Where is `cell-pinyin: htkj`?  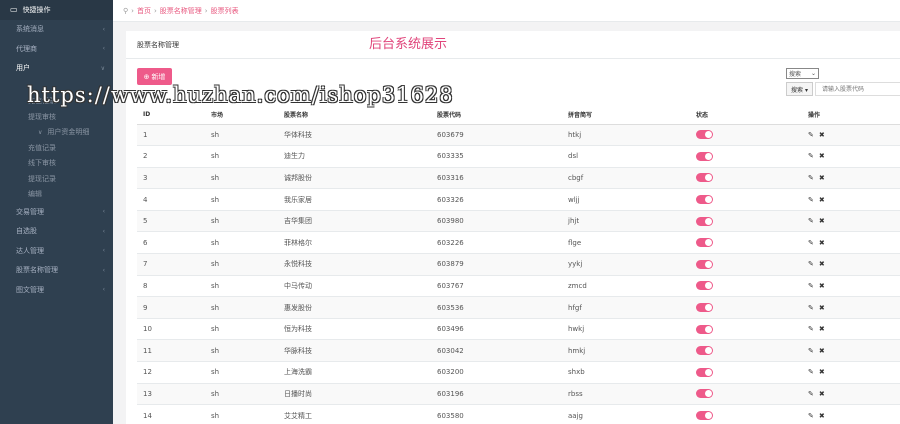 cell-pinyin: htkj is located at coordinates (626, 134).